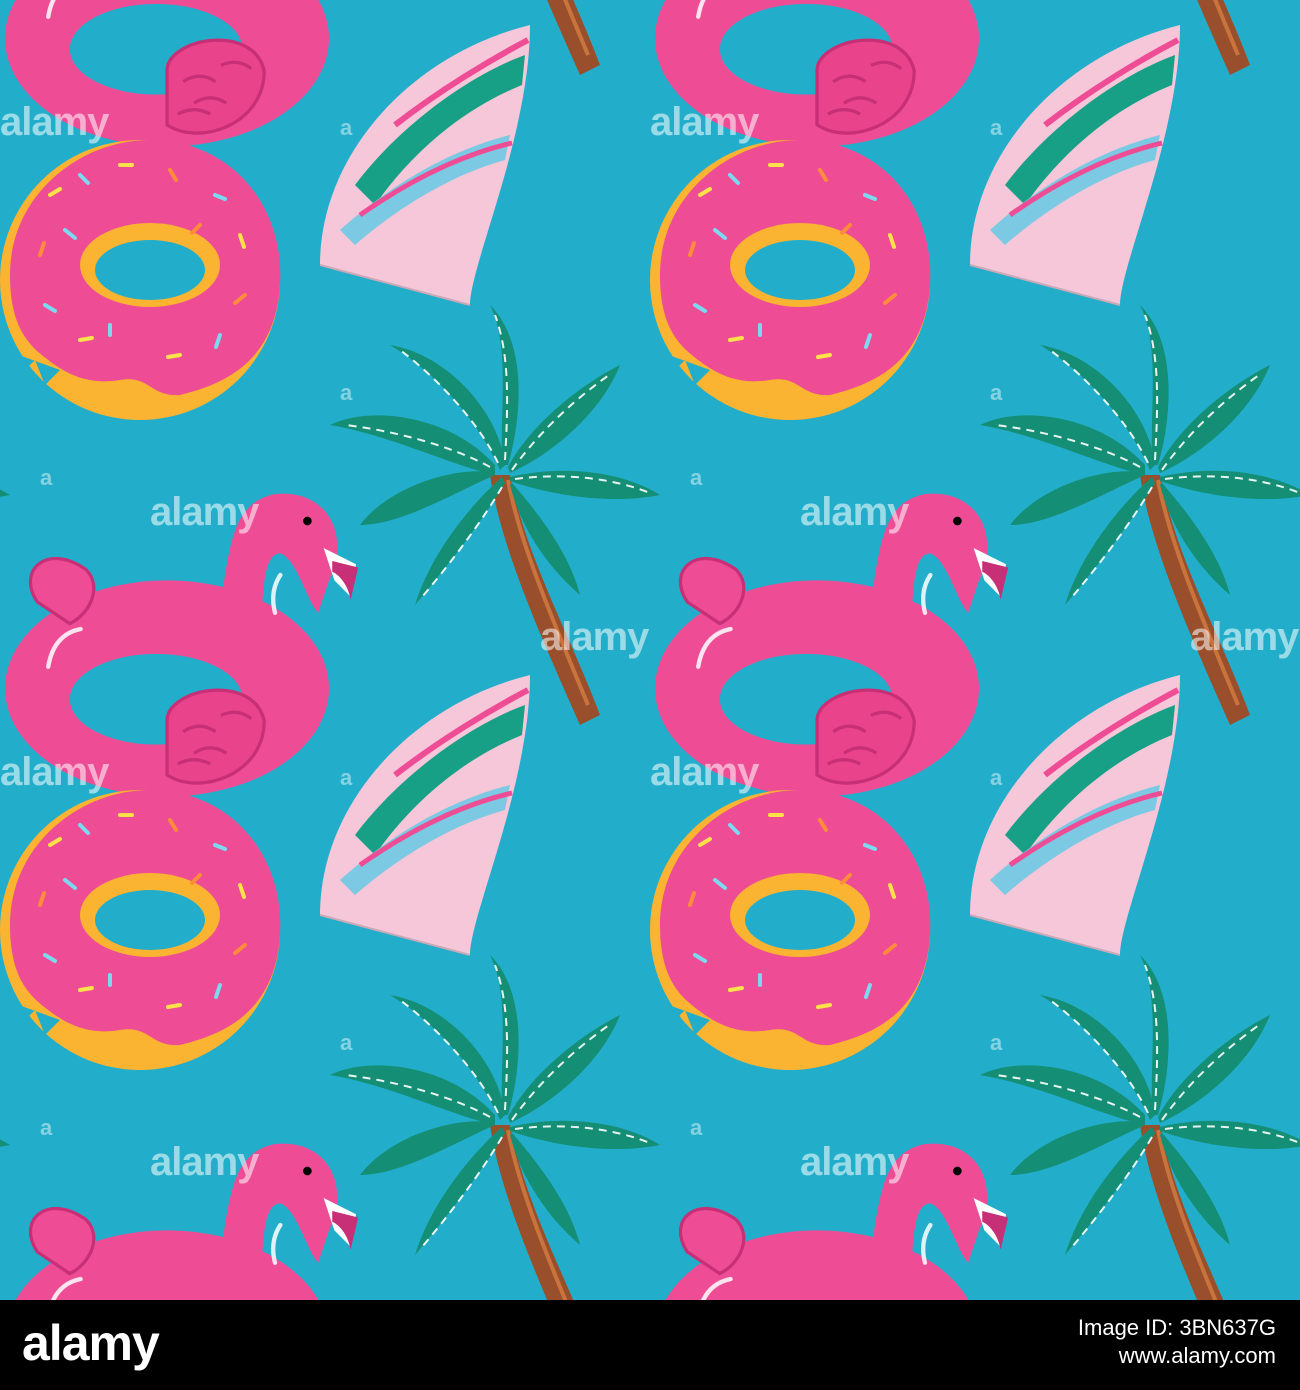  Describe the element at coordinates (650, 1345) in the screenshot. I see `credit-bar: alamy Image ID: 3BN637G www.alamy.com` at that location.